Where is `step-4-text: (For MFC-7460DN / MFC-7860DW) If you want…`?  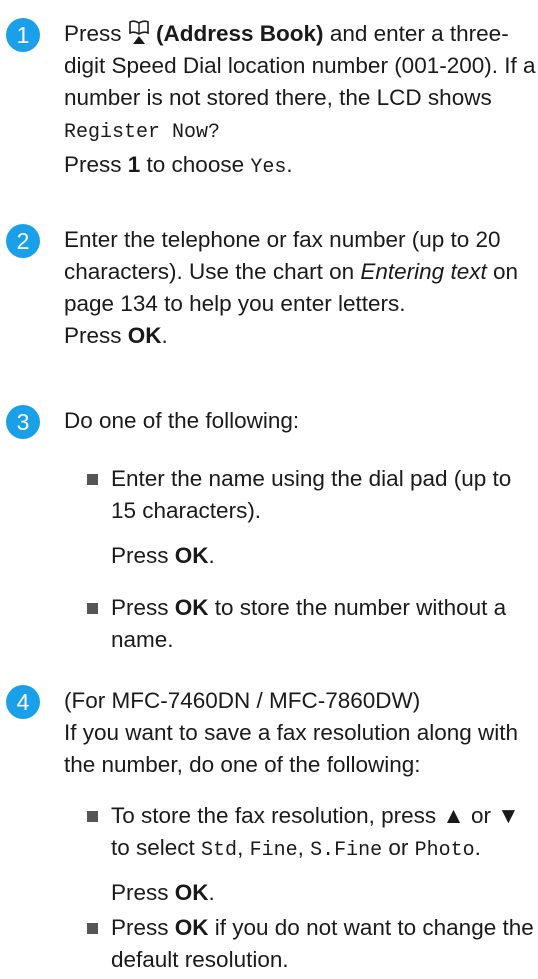 step-4-text: (For MFC-7460DN / MFC-7860DW) If you want… is located at coordinates (301, 733).